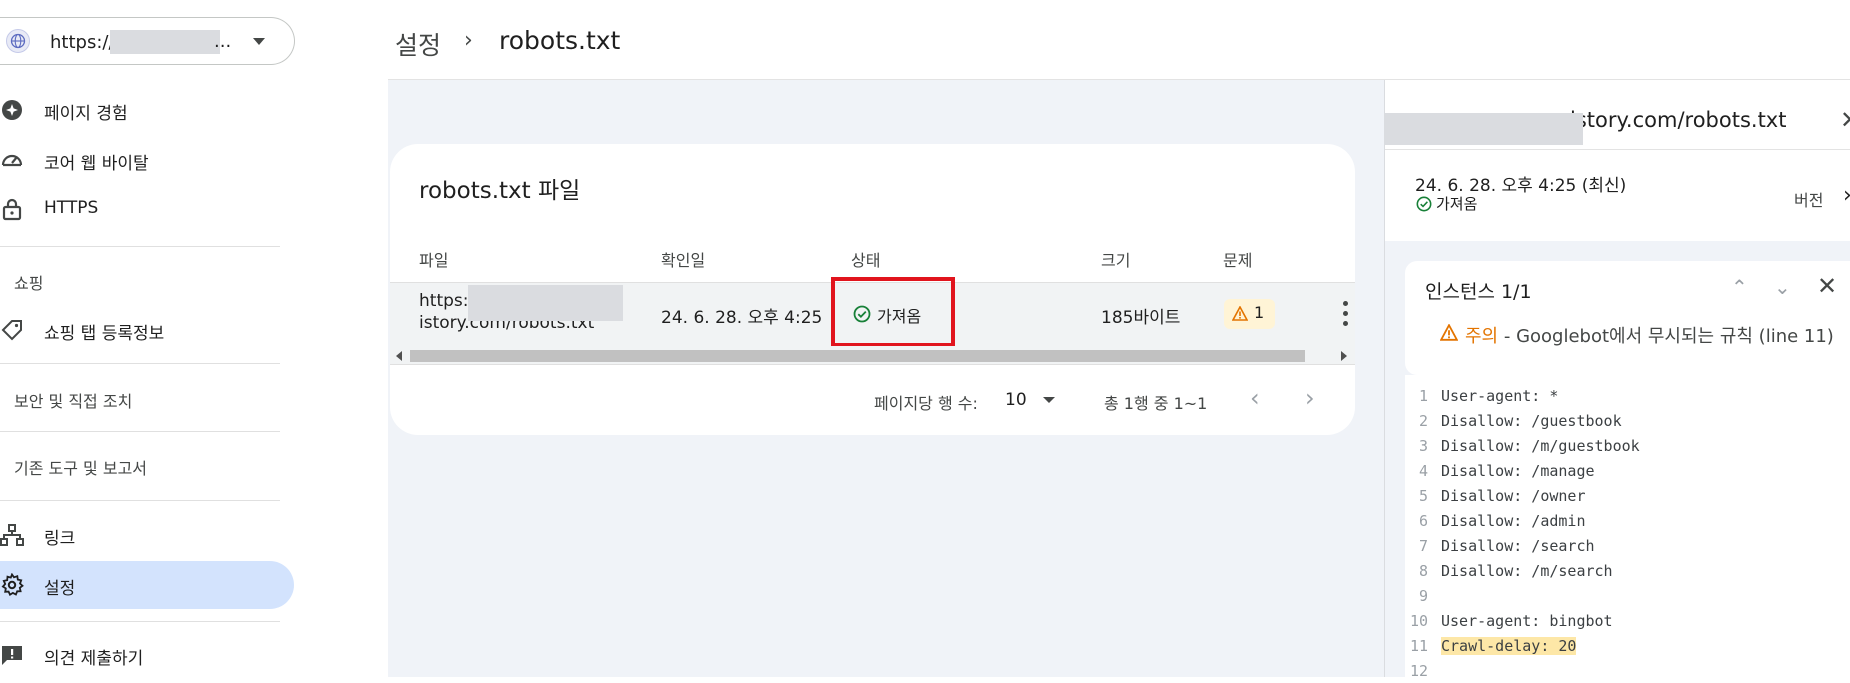 Image resolution: width=1850 pixels, height=683 pixels. What do you see at coordinates (1418, 621) in the screenshot?
I see `line-number: 10` at bounding box center [1418, 621].